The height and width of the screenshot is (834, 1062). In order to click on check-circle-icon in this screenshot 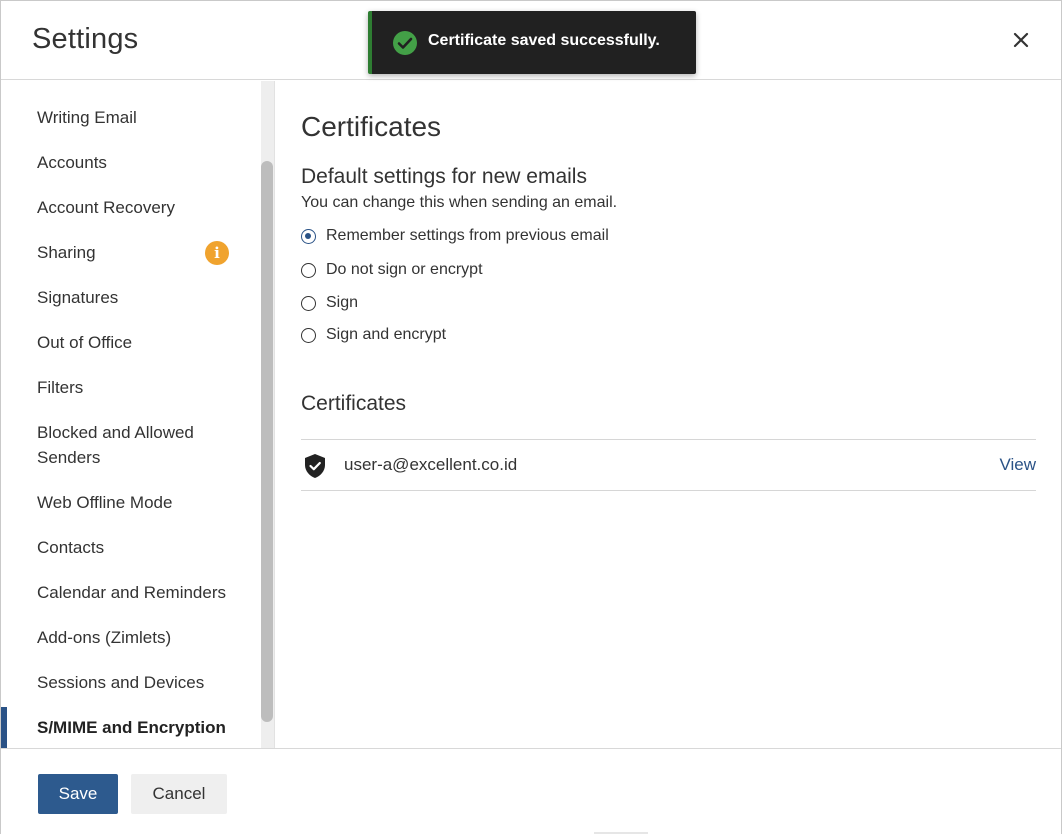, I will do `click(405, 43)`.